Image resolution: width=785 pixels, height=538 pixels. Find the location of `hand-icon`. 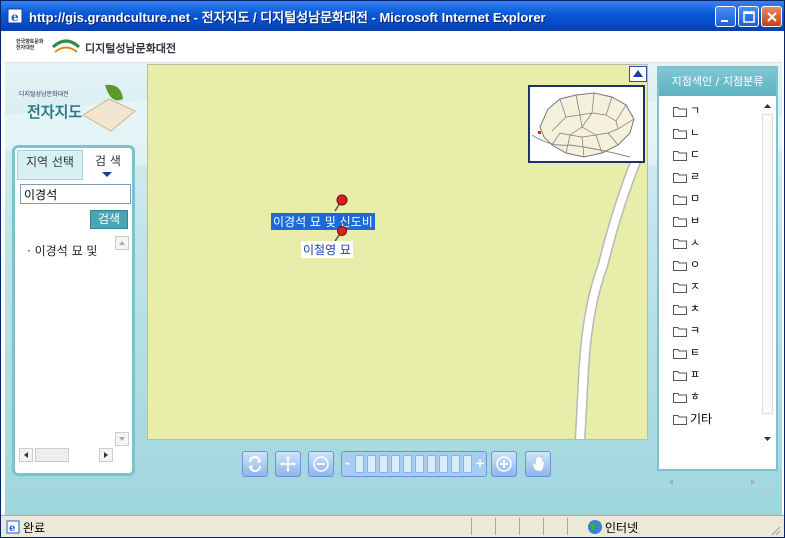

hand-icon is located at coordinates (538, 464).